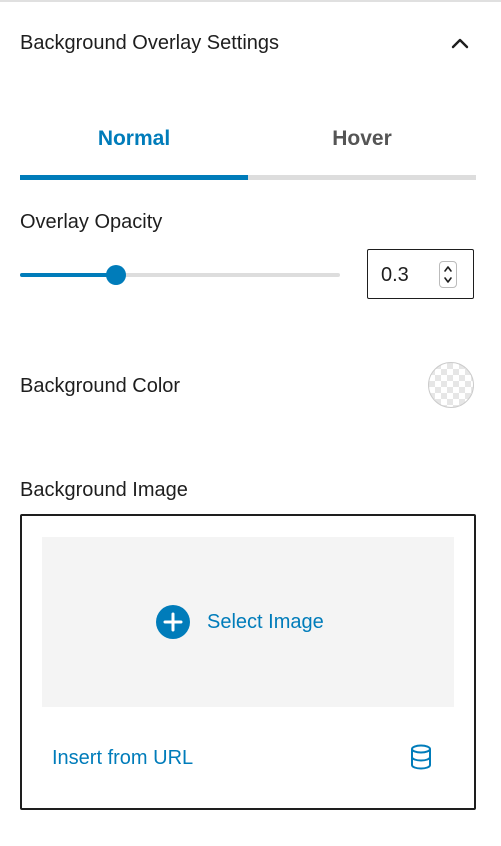 The image size is (501, 846). What do you see at coordinates (134, 146) in the screenshot?
I see `tab-normal: Normal` at bounding box center [134, 146].